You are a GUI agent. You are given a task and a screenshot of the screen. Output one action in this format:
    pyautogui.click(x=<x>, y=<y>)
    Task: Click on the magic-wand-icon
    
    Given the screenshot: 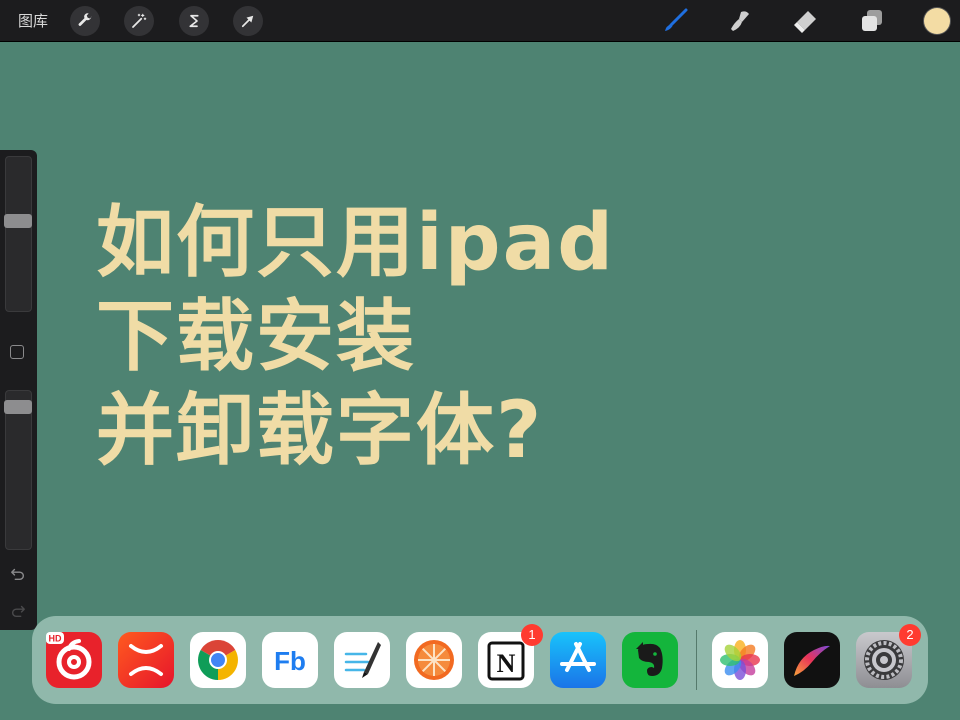 What is the action you would take?
    pyautogui.click(x=139, y=20)
    